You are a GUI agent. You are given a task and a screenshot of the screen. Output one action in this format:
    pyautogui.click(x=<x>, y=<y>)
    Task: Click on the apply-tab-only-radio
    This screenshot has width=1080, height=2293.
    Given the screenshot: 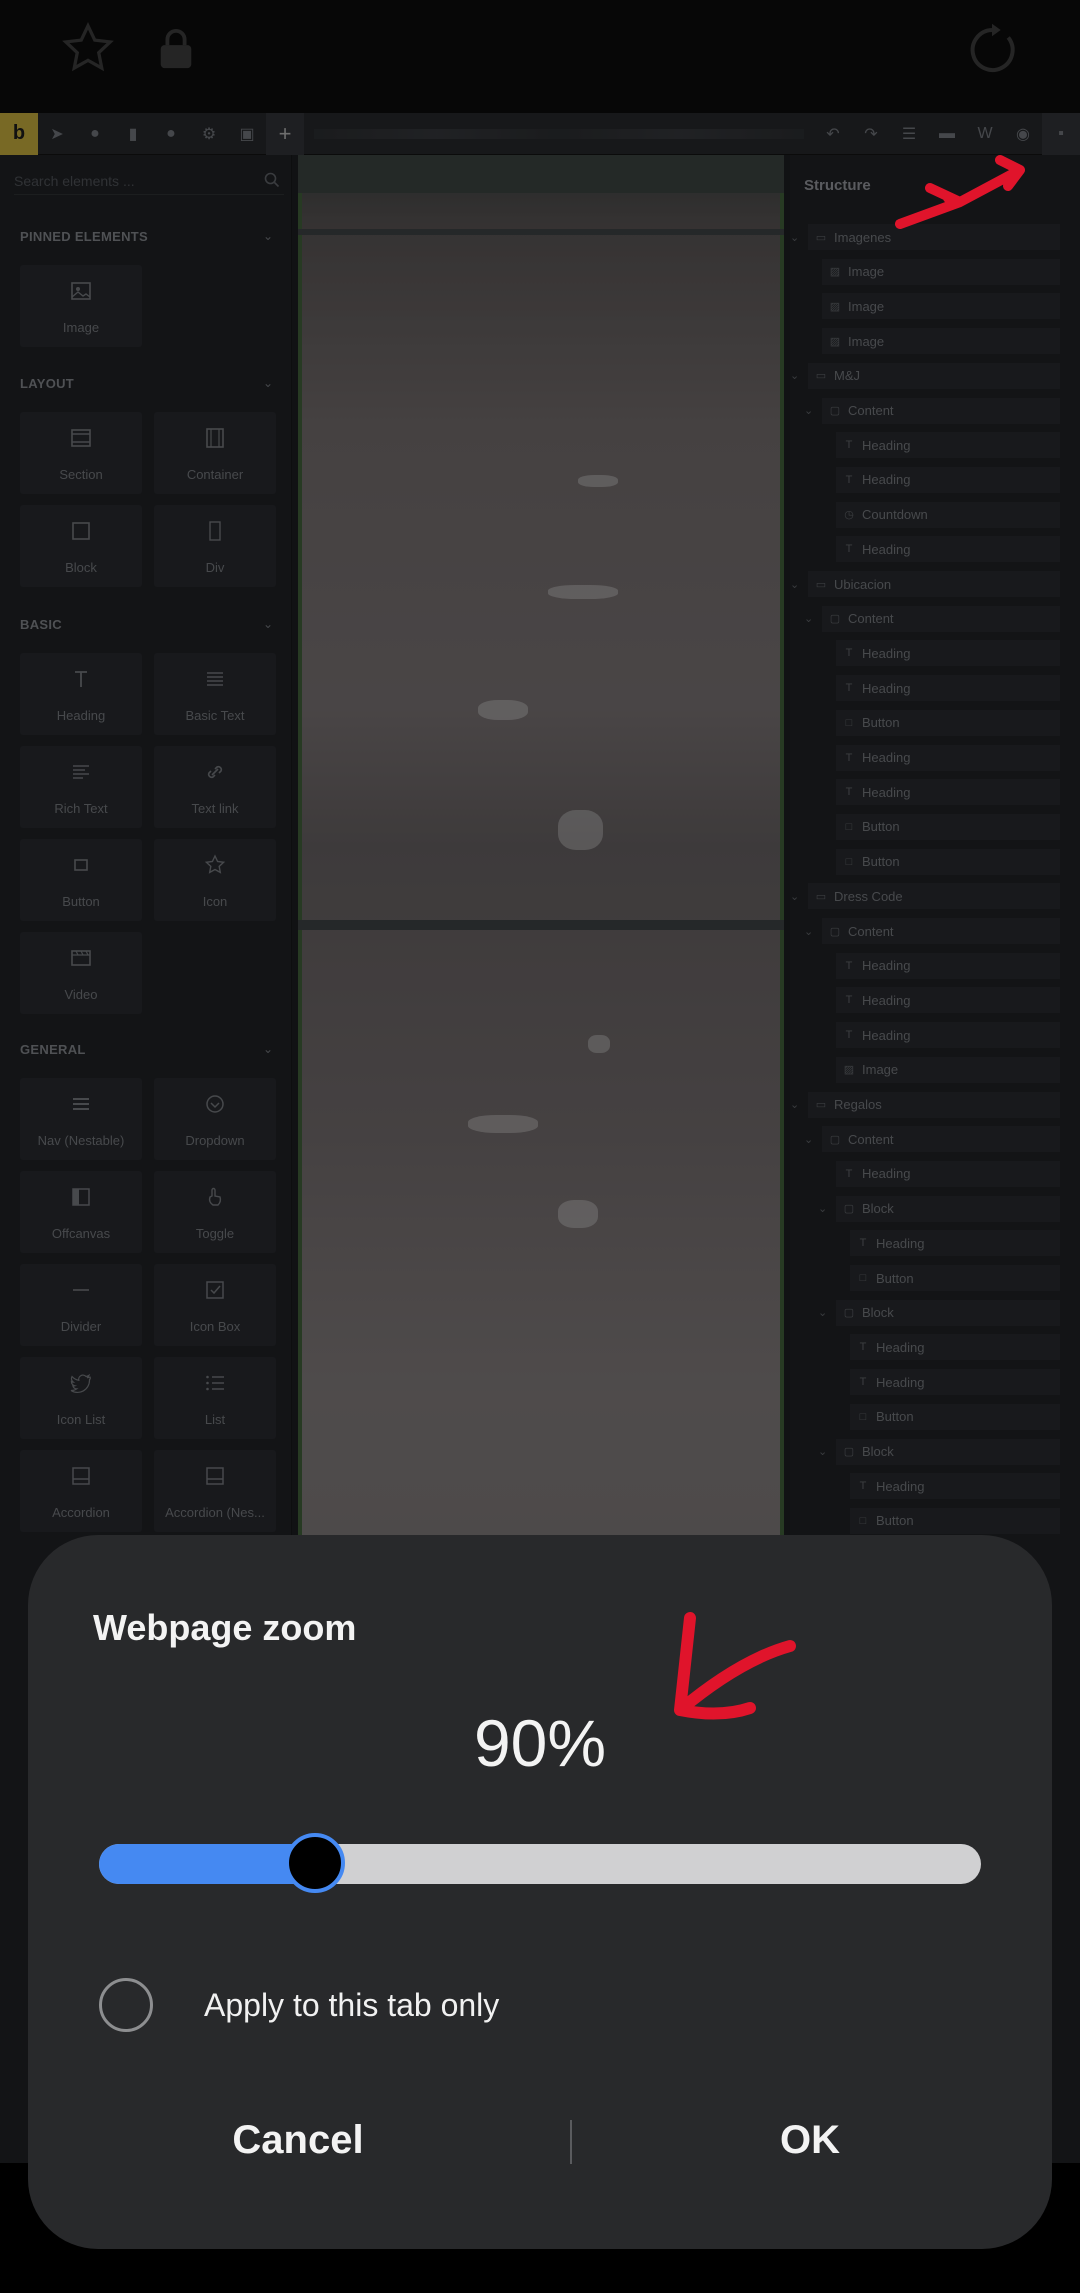 What is the action you would take?
    pyautogui.click(x=126, y=2005)
    